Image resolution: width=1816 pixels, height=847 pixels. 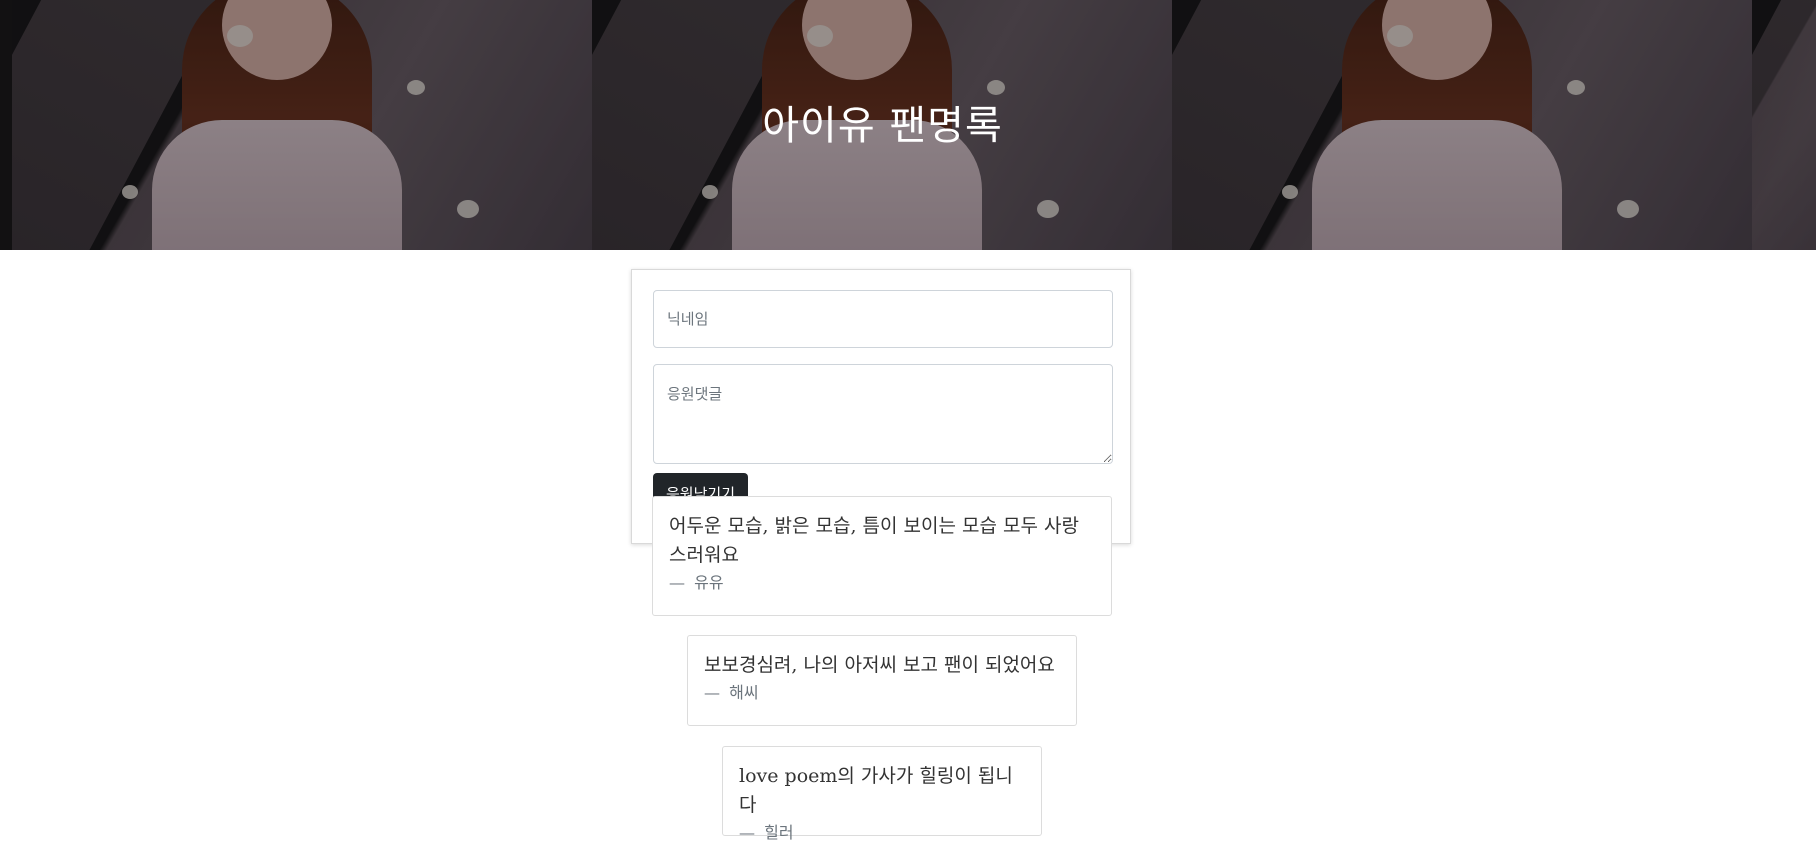 I want to click on comment-author: — 해씨, so click(x=882, y=693).